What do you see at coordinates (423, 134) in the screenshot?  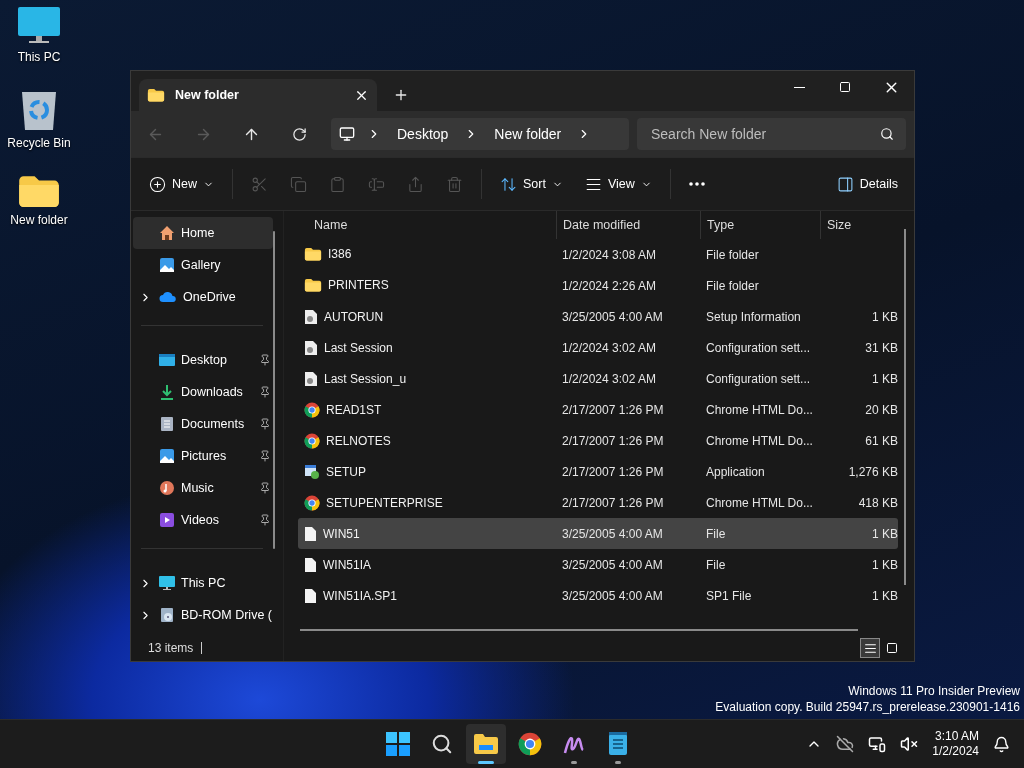 I see `breadcrumb: Desktop` at bounding box center [423, 134].